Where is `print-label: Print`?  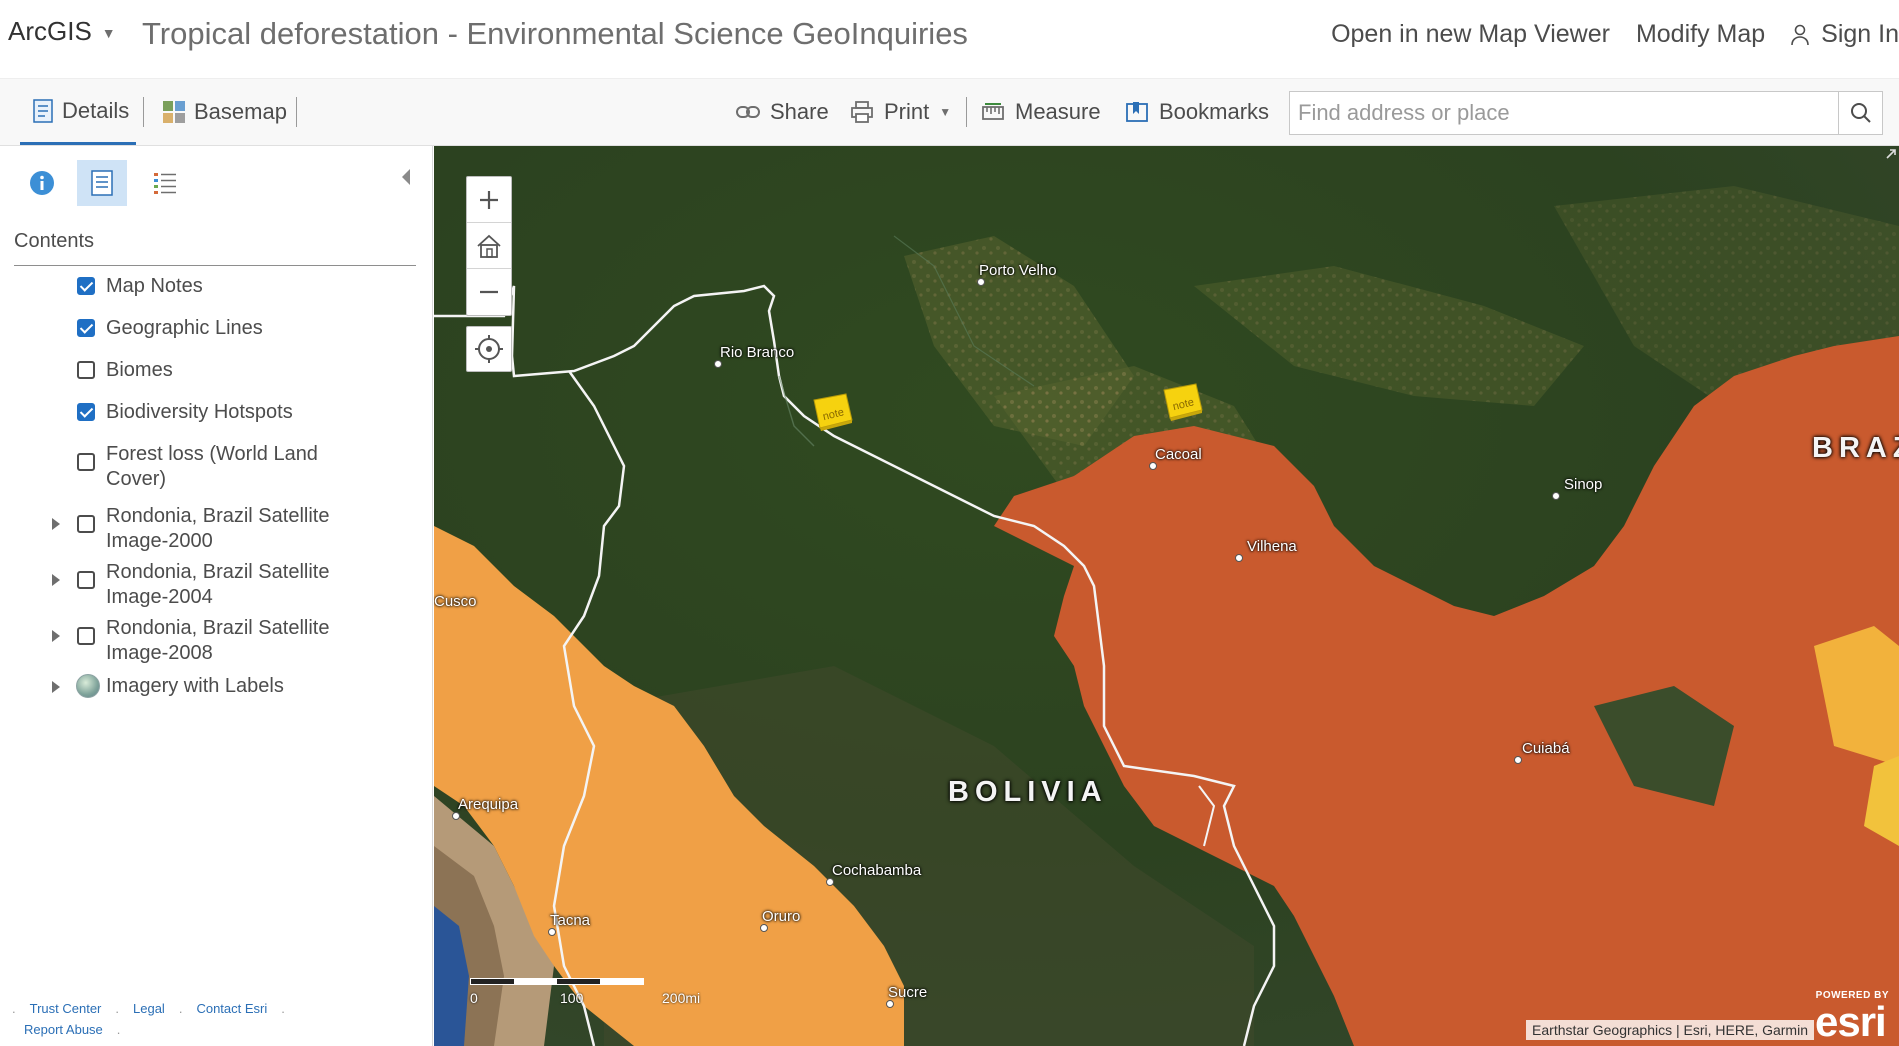 print-label: Print is located at coordinates (907, 111).